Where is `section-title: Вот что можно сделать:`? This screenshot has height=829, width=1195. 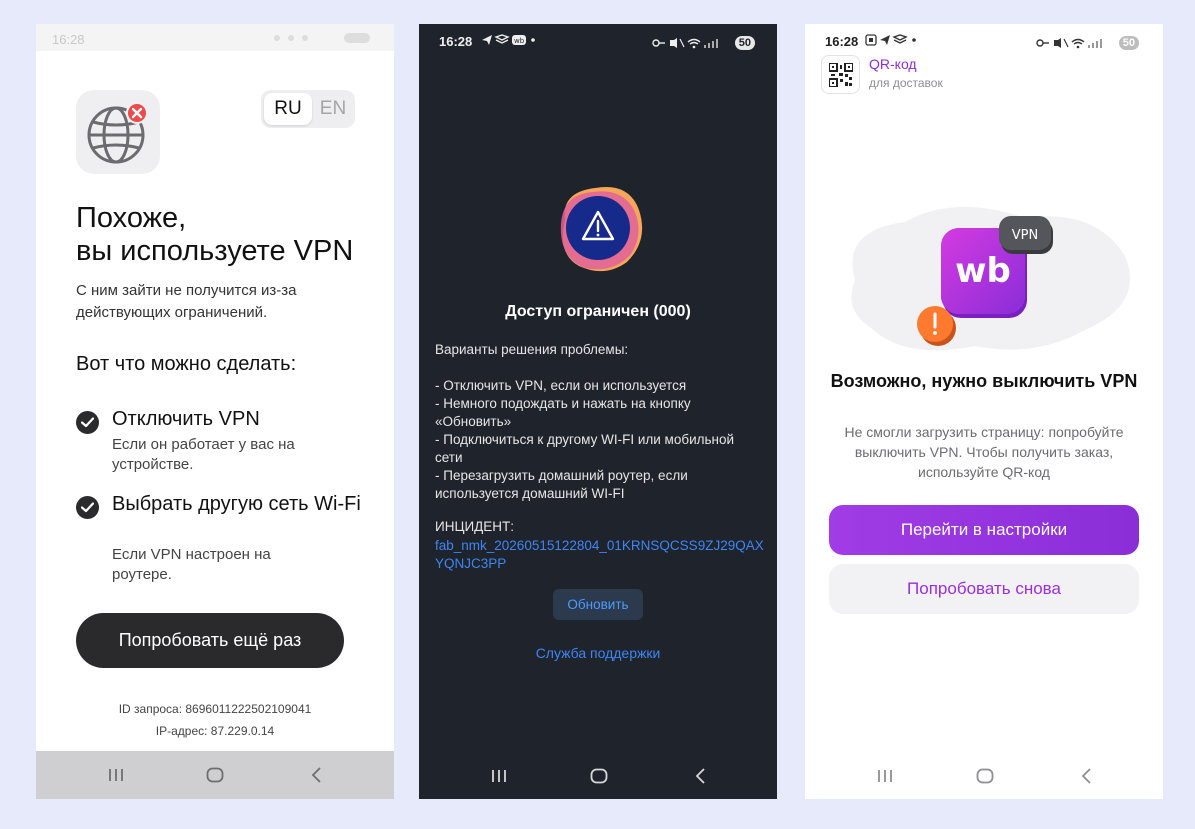
section-title: Вот что можно сделать: is located at coordinates (186, 364).